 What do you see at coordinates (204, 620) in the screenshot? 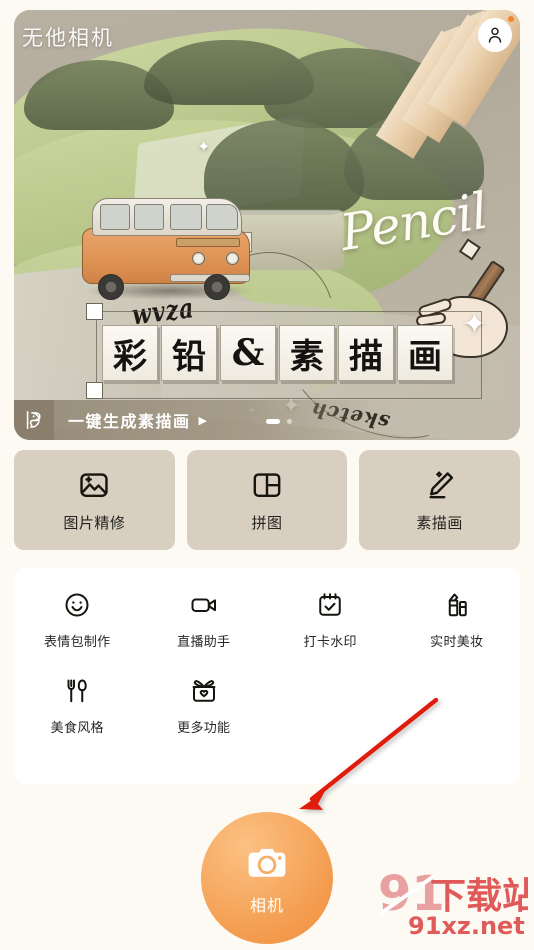
I see `tool-item-live-assistant: 直播助手` at bounding box center [204, 620].